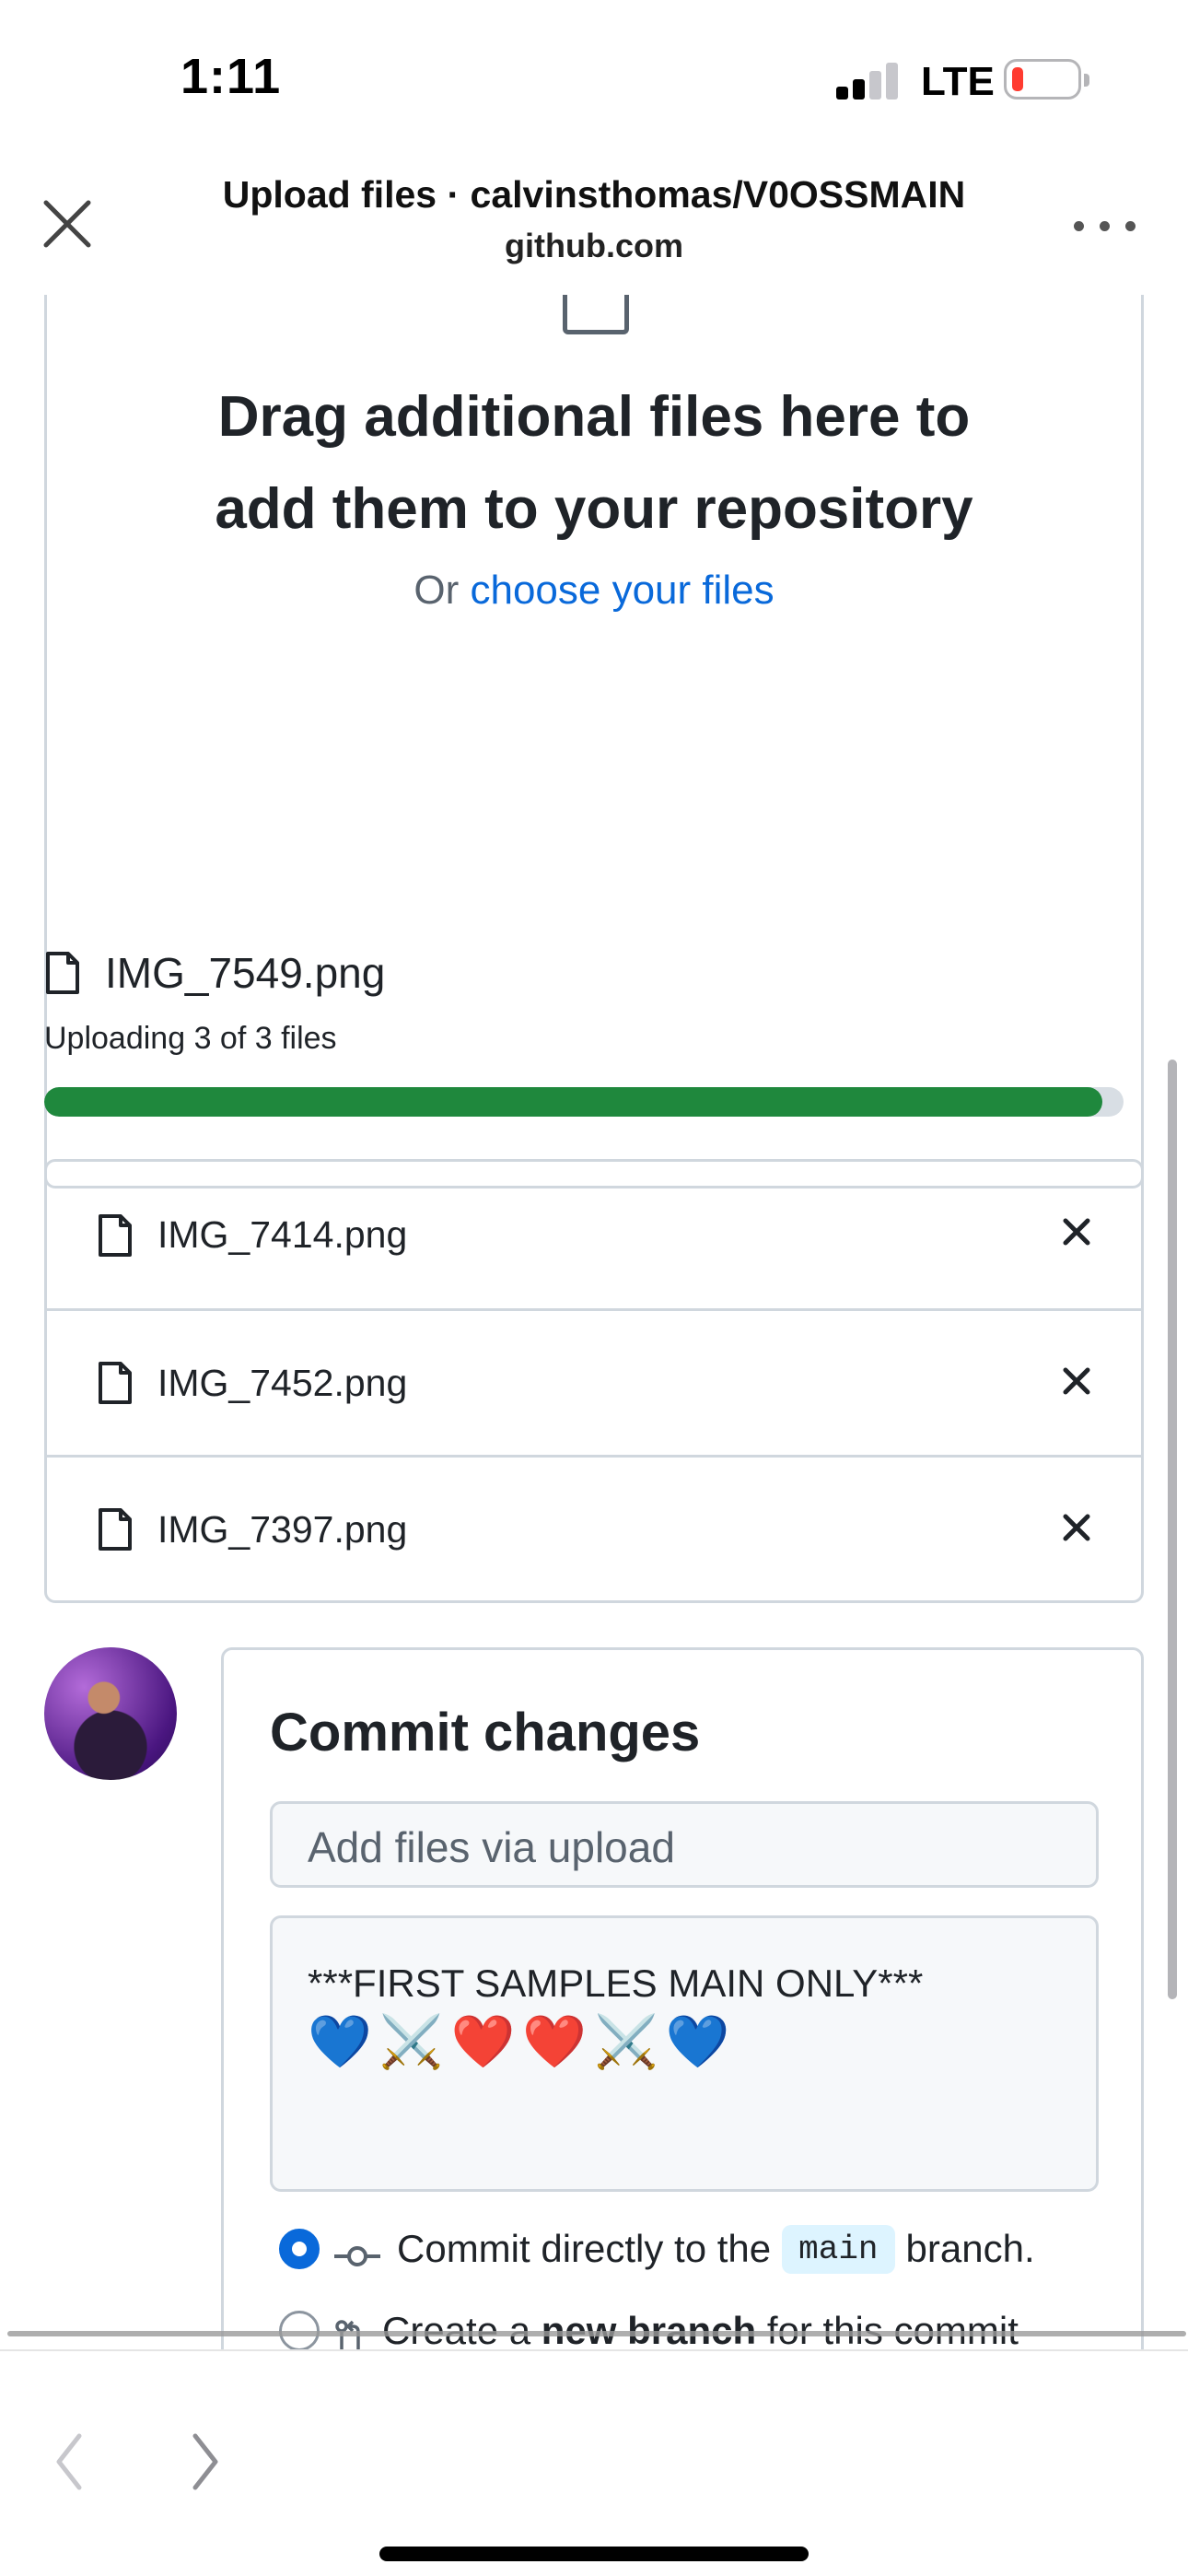 The width and height of the screenshot is (1188, 2576). What do you see at coordinates (596, 314) in the screenshot?
I see `file-upload-icon` at bounding box center [596, 314].